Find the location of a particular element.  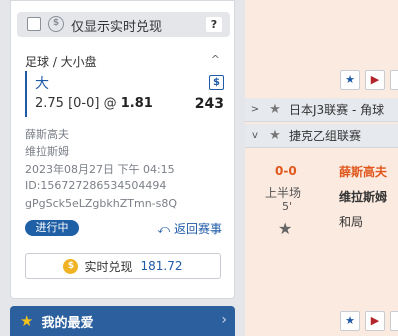

bet-handicap: 2.75 [0-0] @ is located at coordinates (76, 103).